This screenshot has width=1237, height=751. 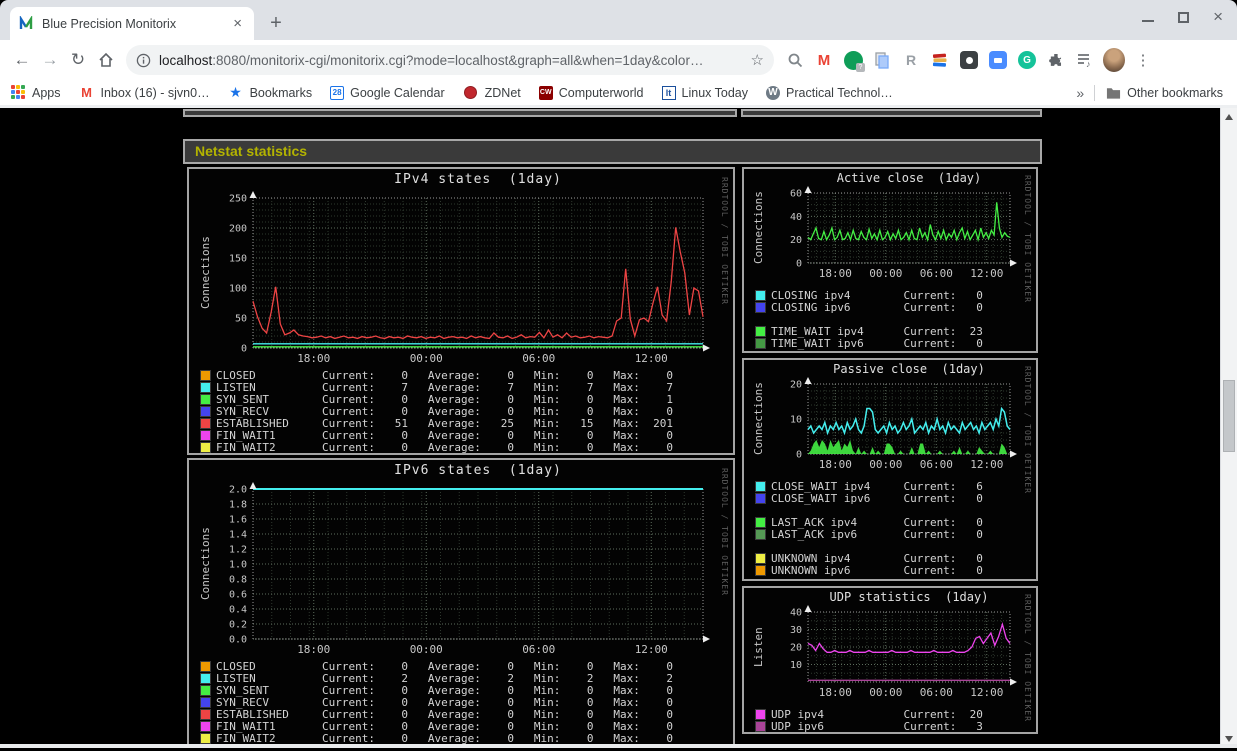 What do you see at coordinates (238, 640) in the screenshot?
I see `svg-text: 0.0` at bounding box center [238, 640].